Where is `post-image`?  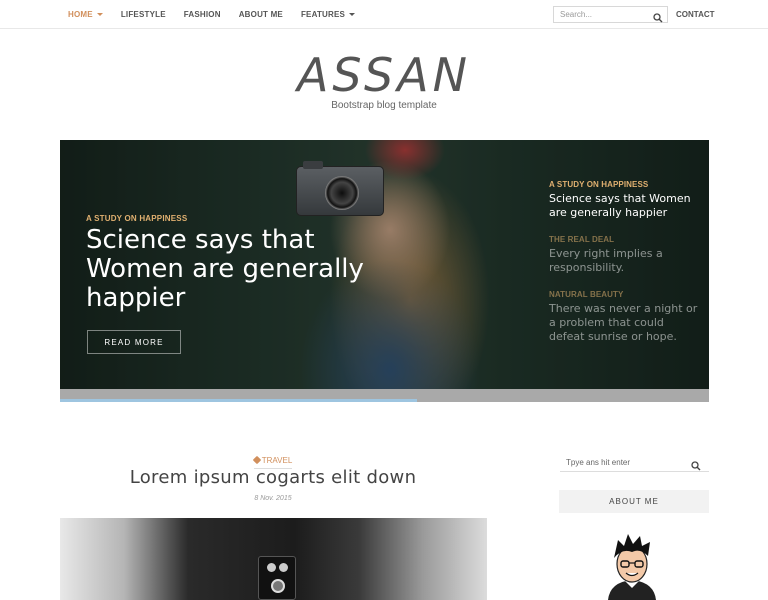
post-image is located at coordinates (273, 559).